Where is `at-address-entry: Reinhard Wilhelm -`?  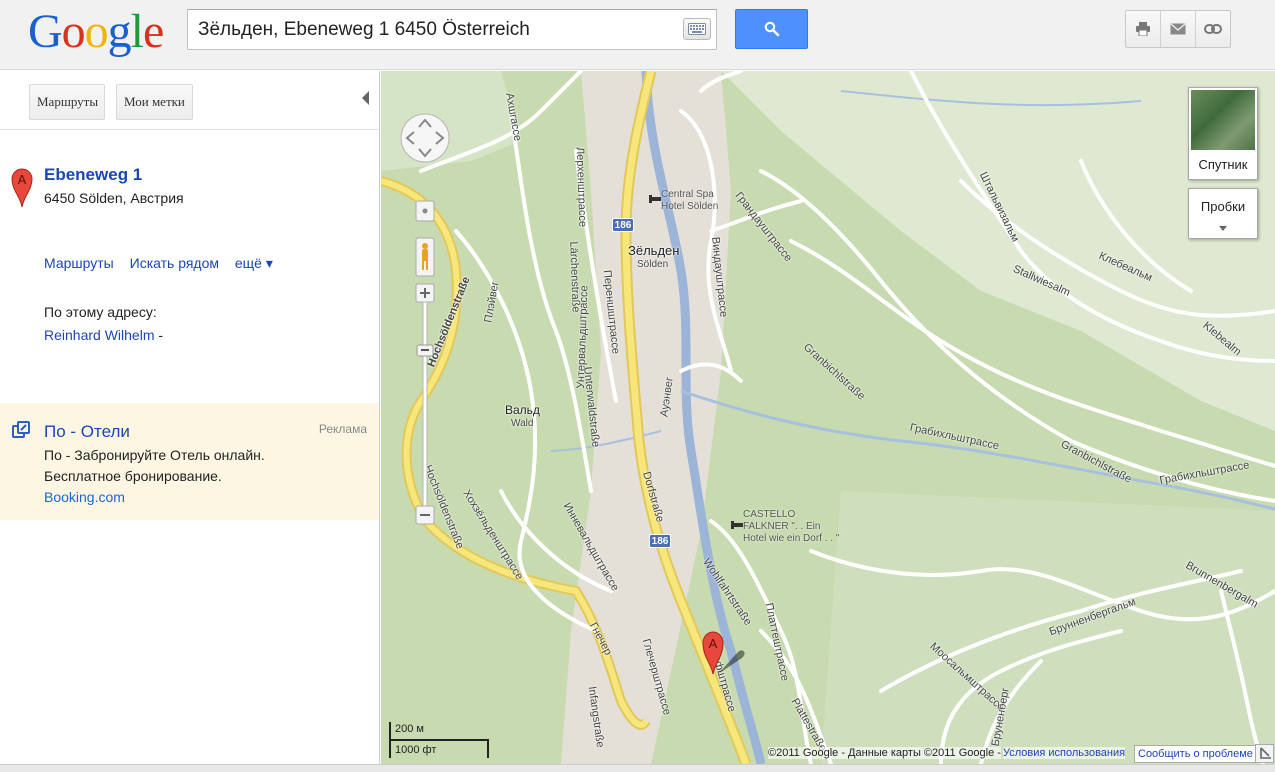 at-address-entry: Reinhard Wilhelm - is located at coordinates (103, 335).